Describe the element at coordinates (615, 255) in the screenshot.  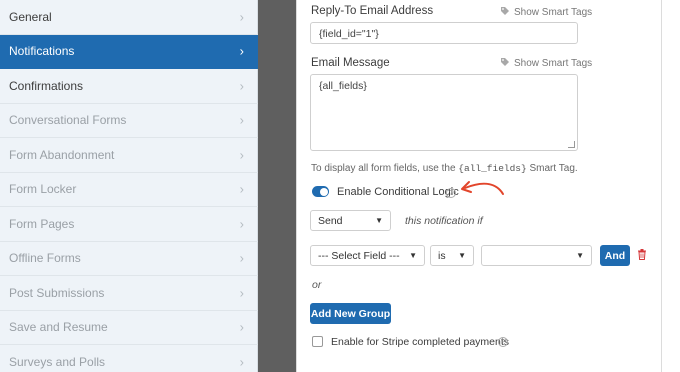
I see `and-button: And` at that location.